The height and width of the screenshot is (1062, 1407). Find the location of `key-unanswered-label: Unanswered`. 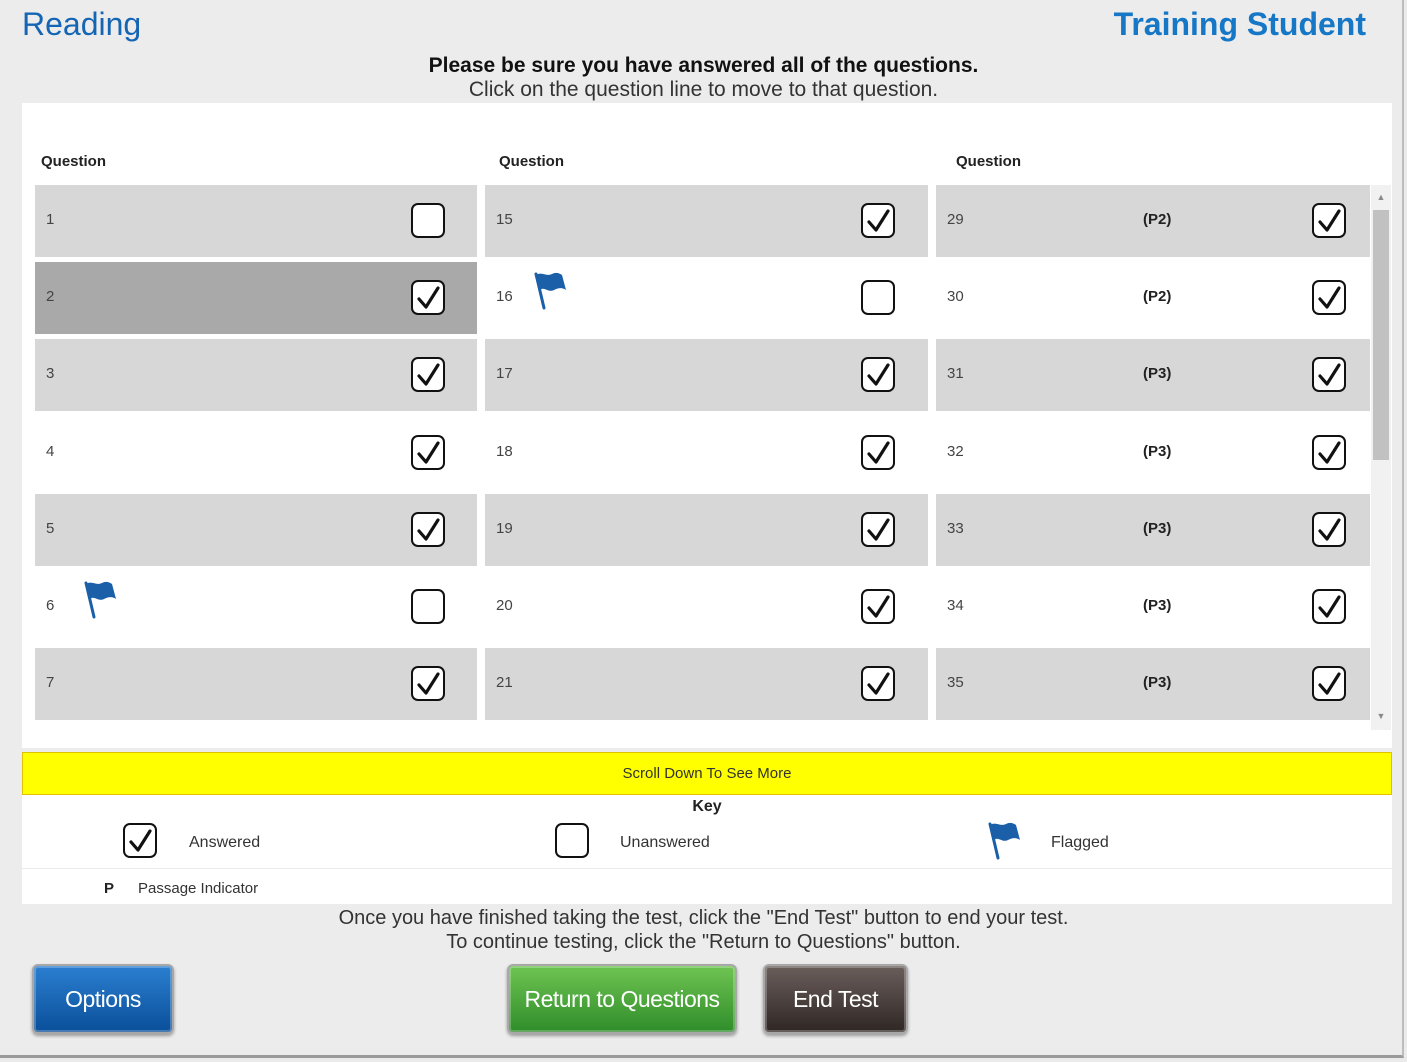

key-unanswered-label: Unanswered is located at coordinates (665, 842).